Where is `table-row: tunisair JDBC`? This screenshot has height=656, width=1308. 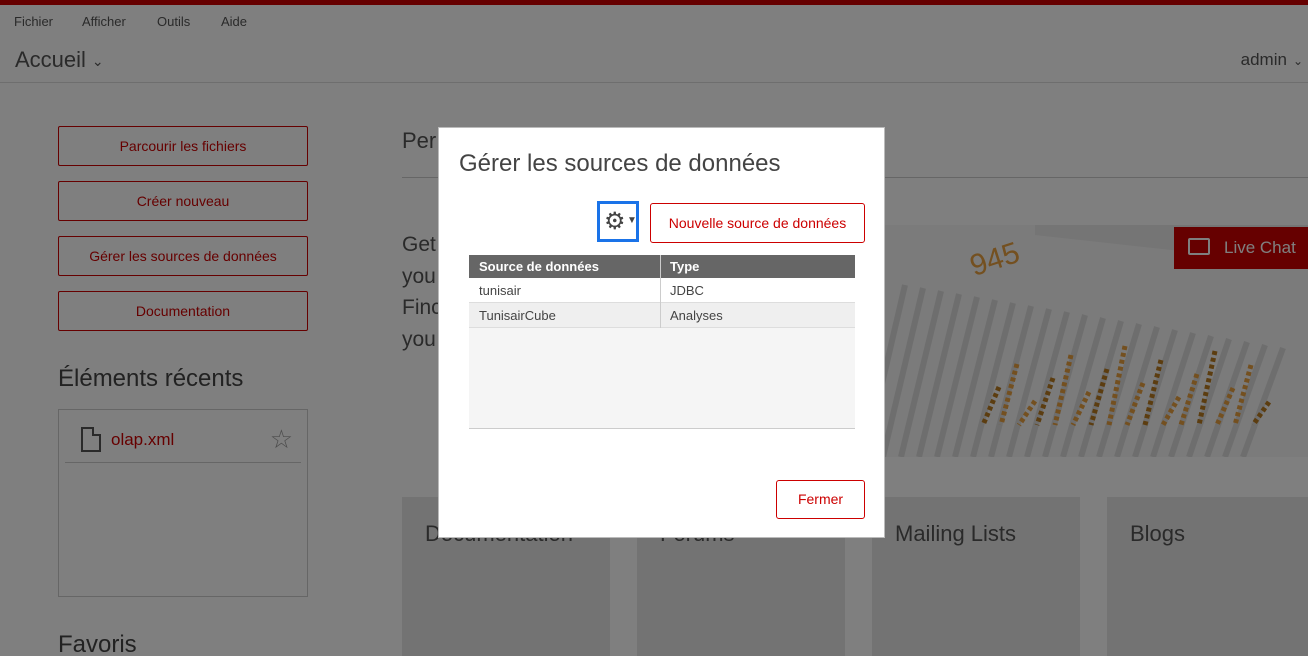 table-row: tunisair JDBC is located at coordinates (662, 290).